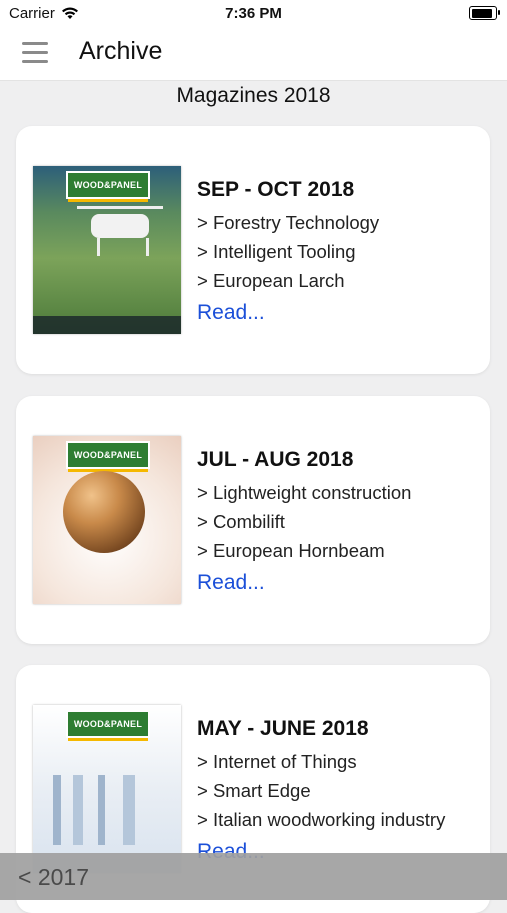 This screenshot has height=913, width=507. What do you see at coordinates (271, 280) in the screenshot?
I see `issue-topic: > European Larch` at bounding box center [271, 280].